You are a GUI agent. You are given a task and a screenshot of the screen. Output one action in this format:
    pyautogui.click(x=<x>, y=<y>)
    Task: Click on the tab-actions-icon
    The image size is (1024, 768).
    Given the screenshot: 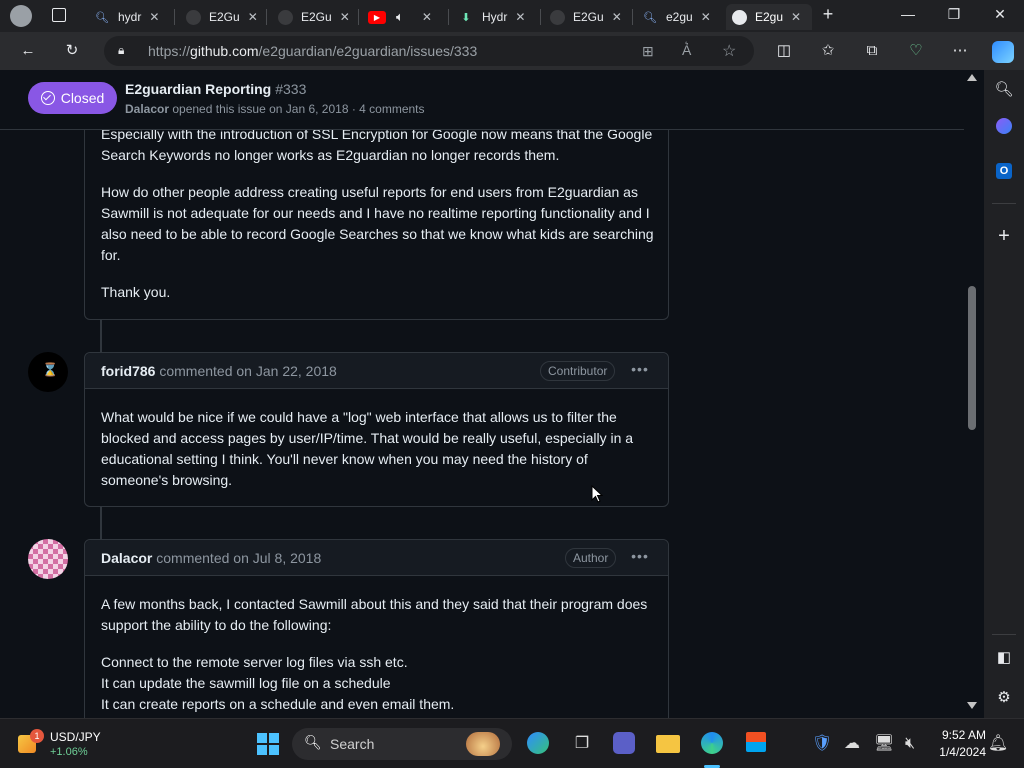 What is the action you would take?
    pyautogui.click(x=59, y=15)
    